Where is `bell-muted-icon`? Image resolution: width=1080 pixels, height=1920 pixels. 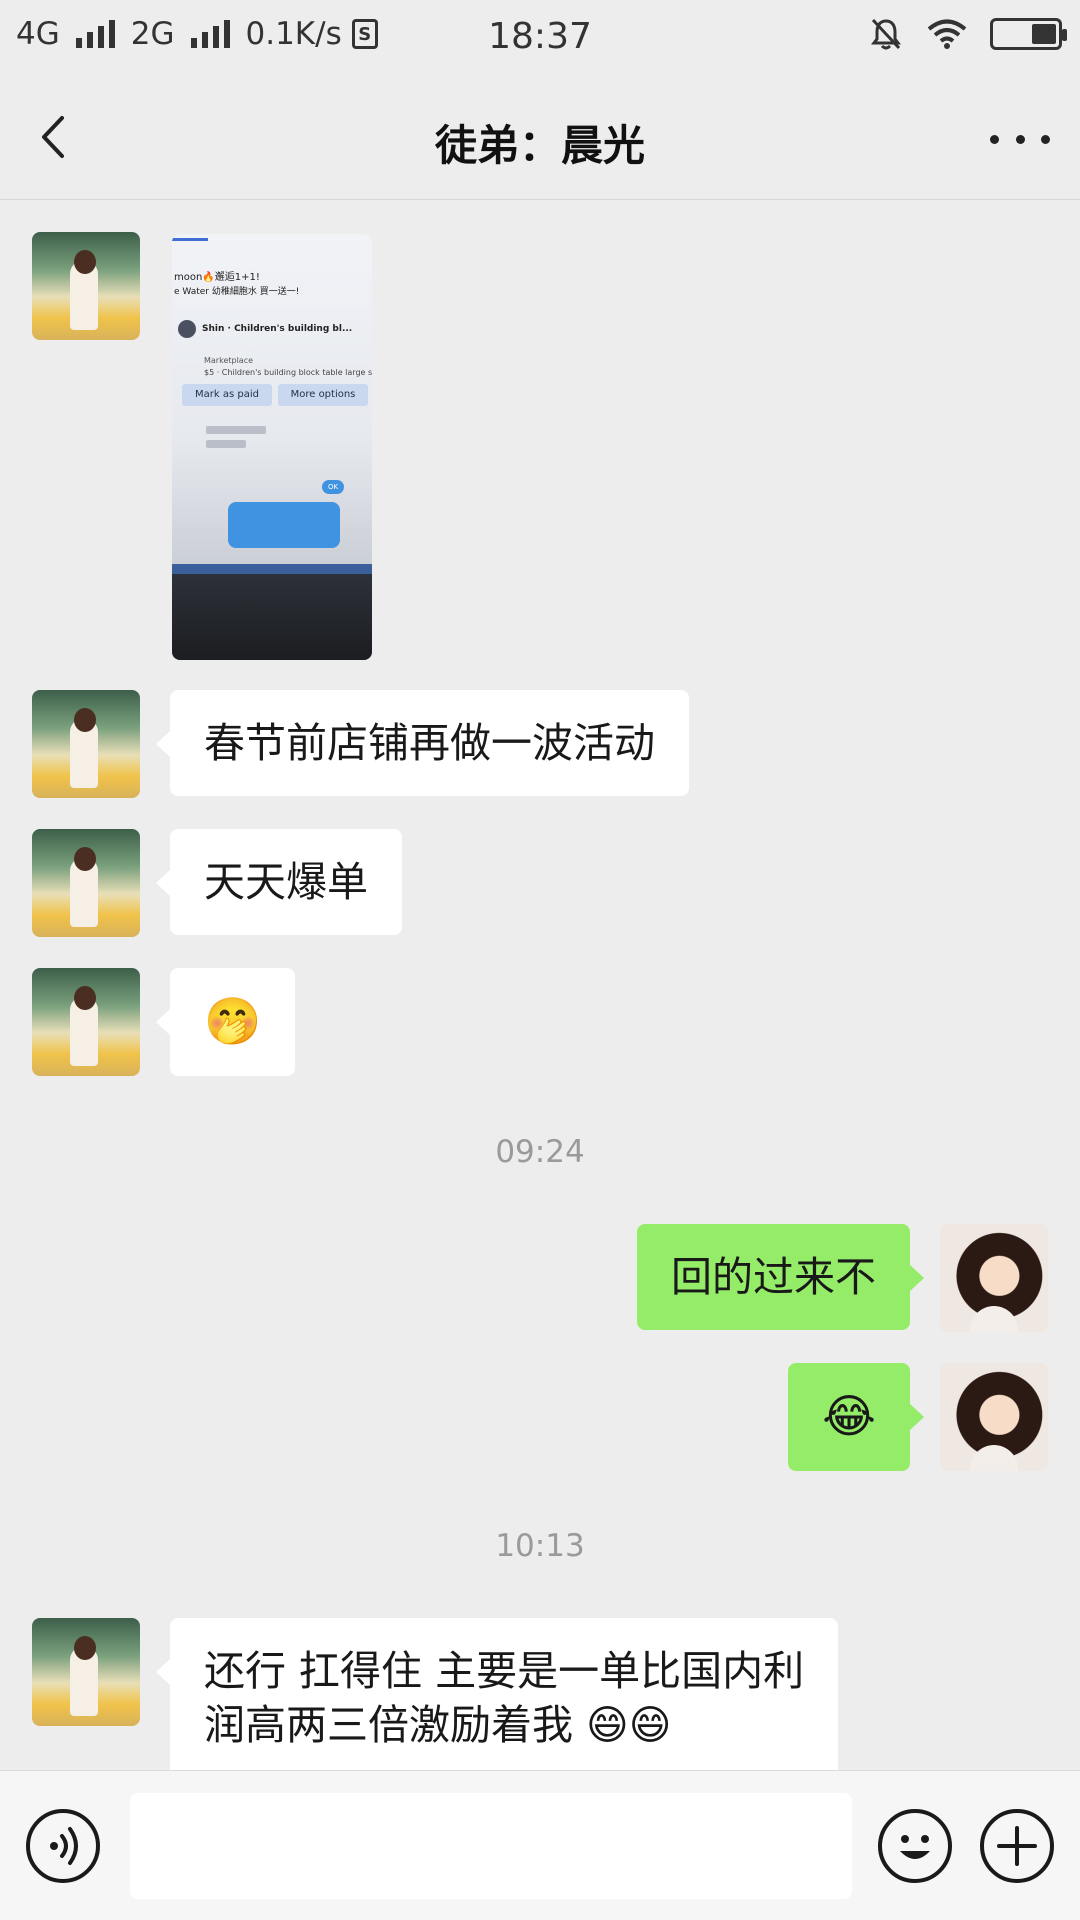 bell-muted-icon is located at coordinates (886, 34).